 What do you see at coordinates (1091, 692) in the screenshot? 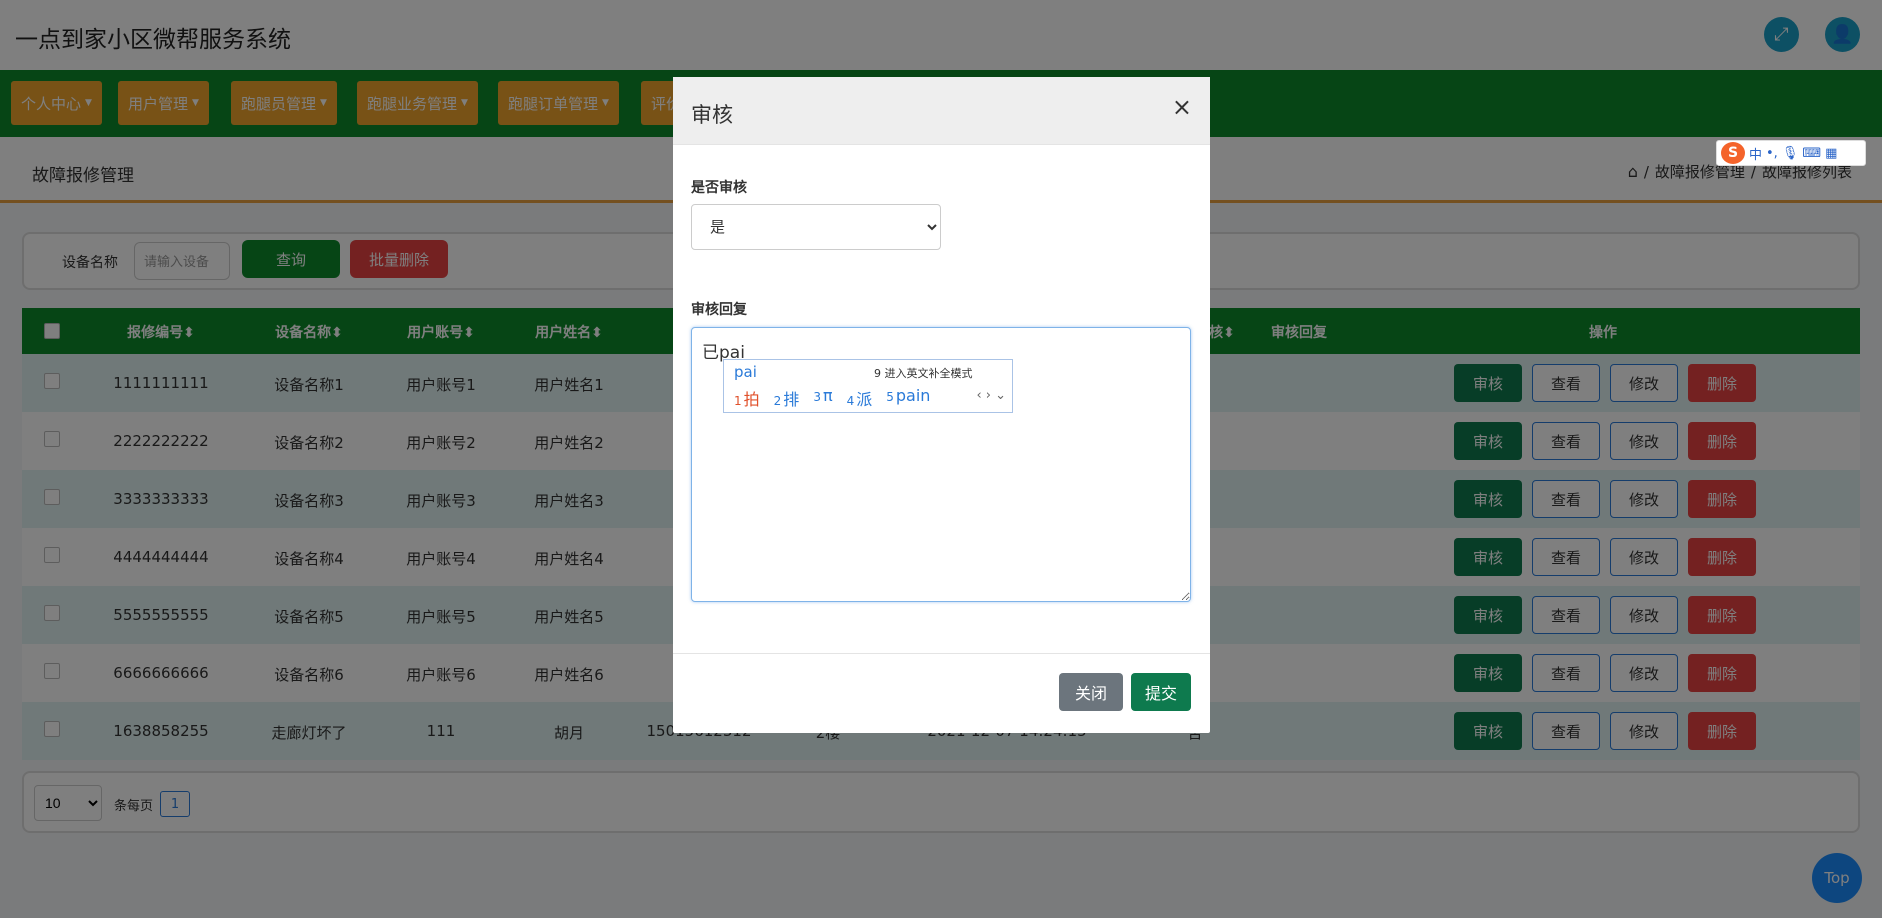
I see `close-button: 关闭` at bounding box center [1091, 692].